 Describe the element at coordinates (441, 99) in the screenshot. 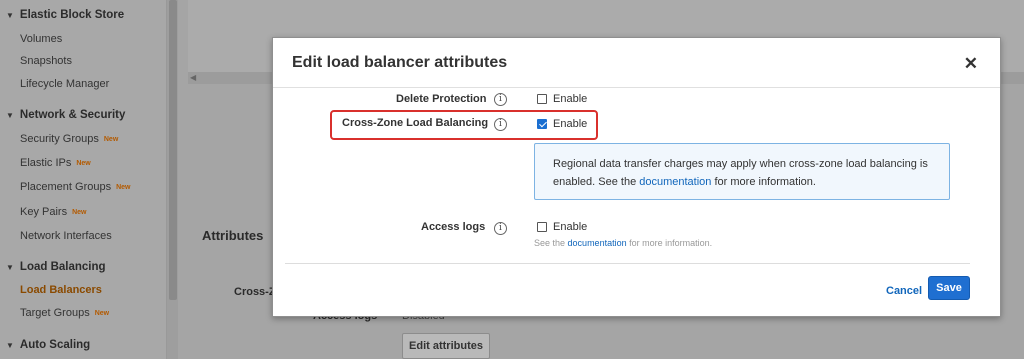

I see `delete-protection-label: Delete Protection` at that location.